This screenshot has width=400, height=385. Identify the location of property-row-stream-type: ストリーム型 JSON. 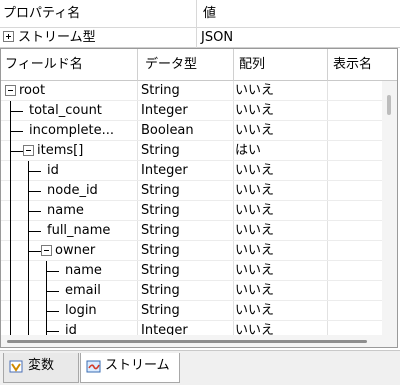
(200, 38).